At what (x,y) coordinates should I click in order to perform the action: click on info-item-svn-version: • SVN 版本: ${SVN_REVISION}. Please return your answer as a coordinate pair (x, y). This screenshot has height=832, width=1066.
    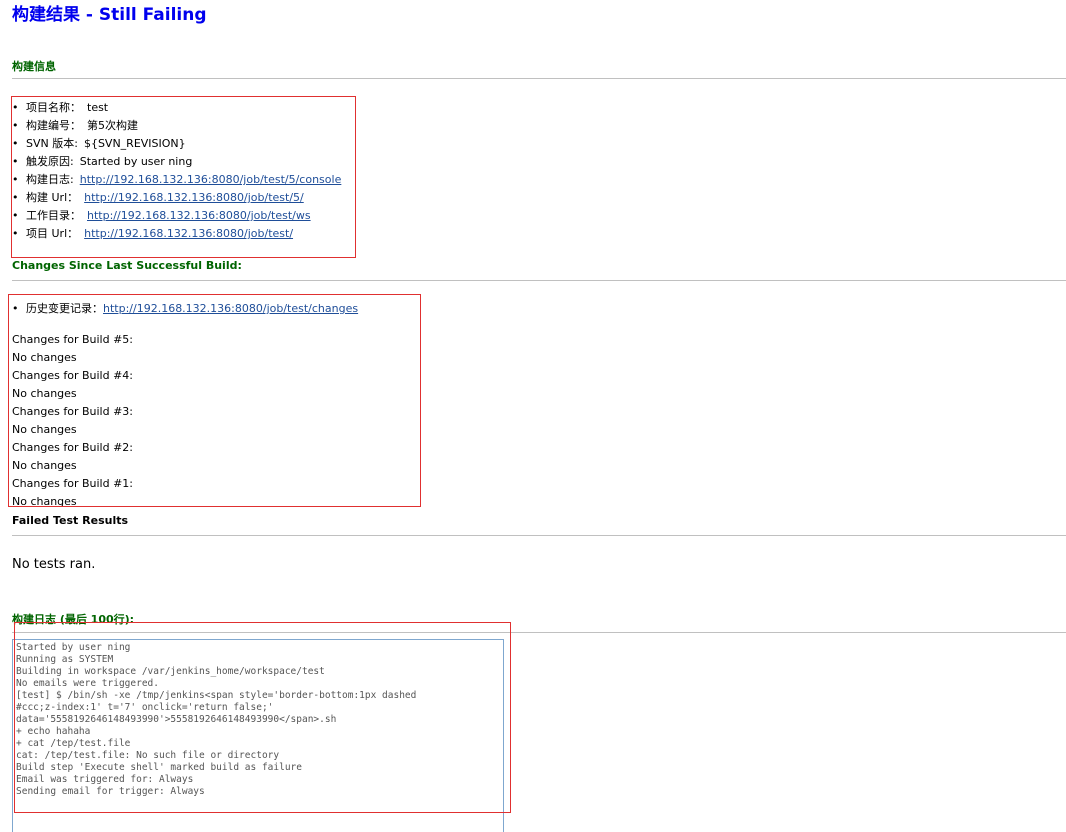
    Looking at the image, I should click on (176, 144).